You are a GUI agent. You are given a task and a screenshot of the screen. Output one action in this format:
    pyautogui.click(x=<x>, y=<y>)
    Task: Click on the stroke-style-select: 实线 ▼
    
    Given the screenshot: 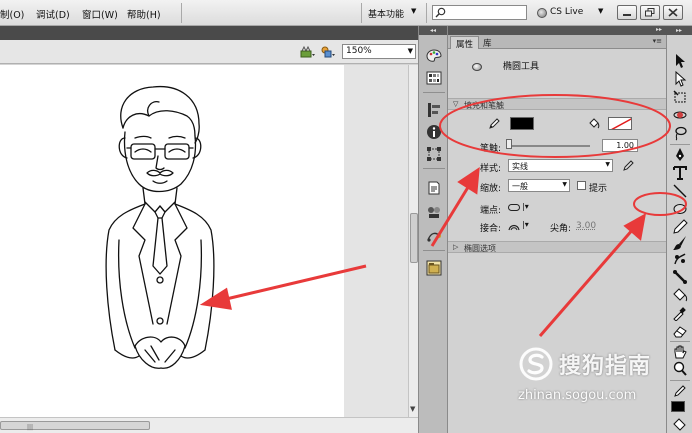 What is the action you would take?
    pyautogui.click(x=560, y=165)
    